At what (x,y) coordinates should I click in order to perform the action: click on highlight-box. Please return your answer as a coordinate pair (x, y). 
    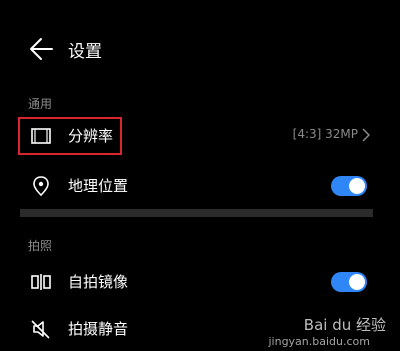
    Looking at the image, I should click on (70, 136).